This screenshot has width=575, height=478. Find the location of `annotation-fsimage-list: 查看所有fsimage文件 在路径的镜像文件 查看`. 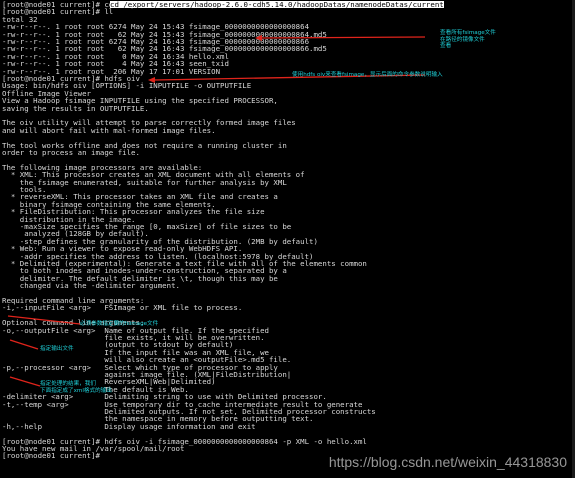

annotation-fsimage-list: 查看所有fsimage文件 在路径的镜像文件 查看 is located at coordinates (468, 40).